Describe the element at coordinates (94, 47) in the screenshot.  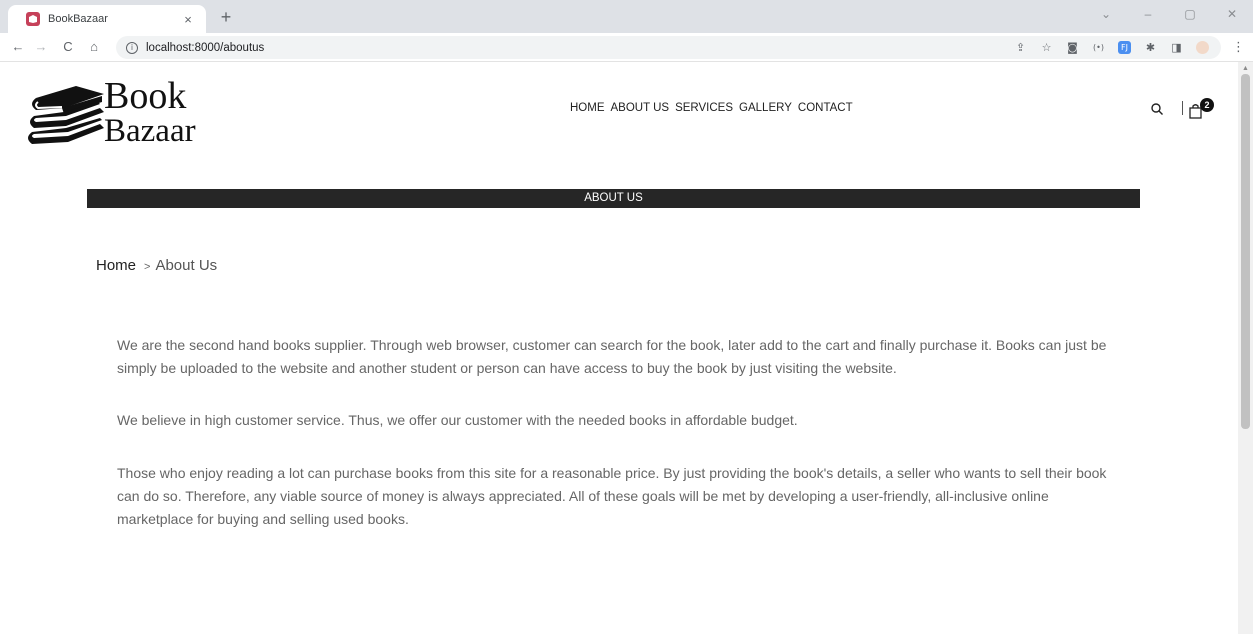
I see `home-button: ⌂` at that location.